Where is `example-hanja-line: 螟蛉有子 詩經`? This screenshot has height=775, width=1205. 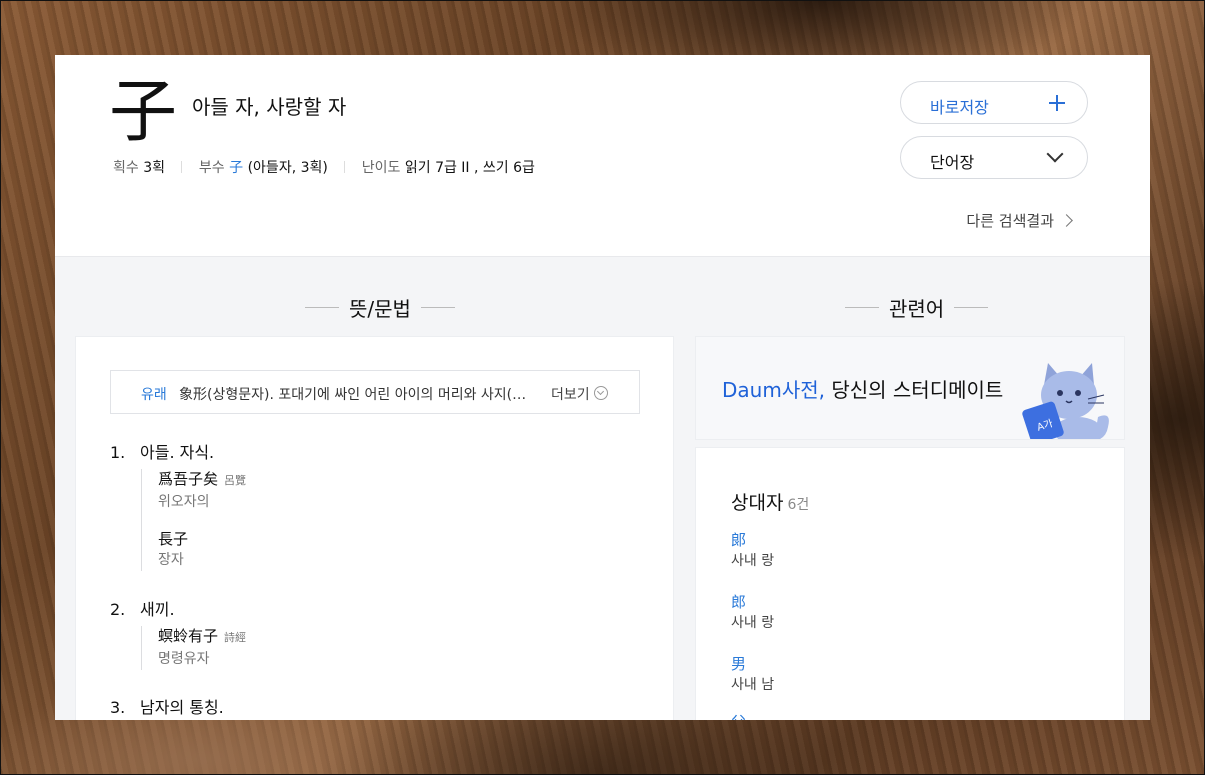 example-hanja-line: 螟蛉有子 詩經 is located at coordinates (202, 637).